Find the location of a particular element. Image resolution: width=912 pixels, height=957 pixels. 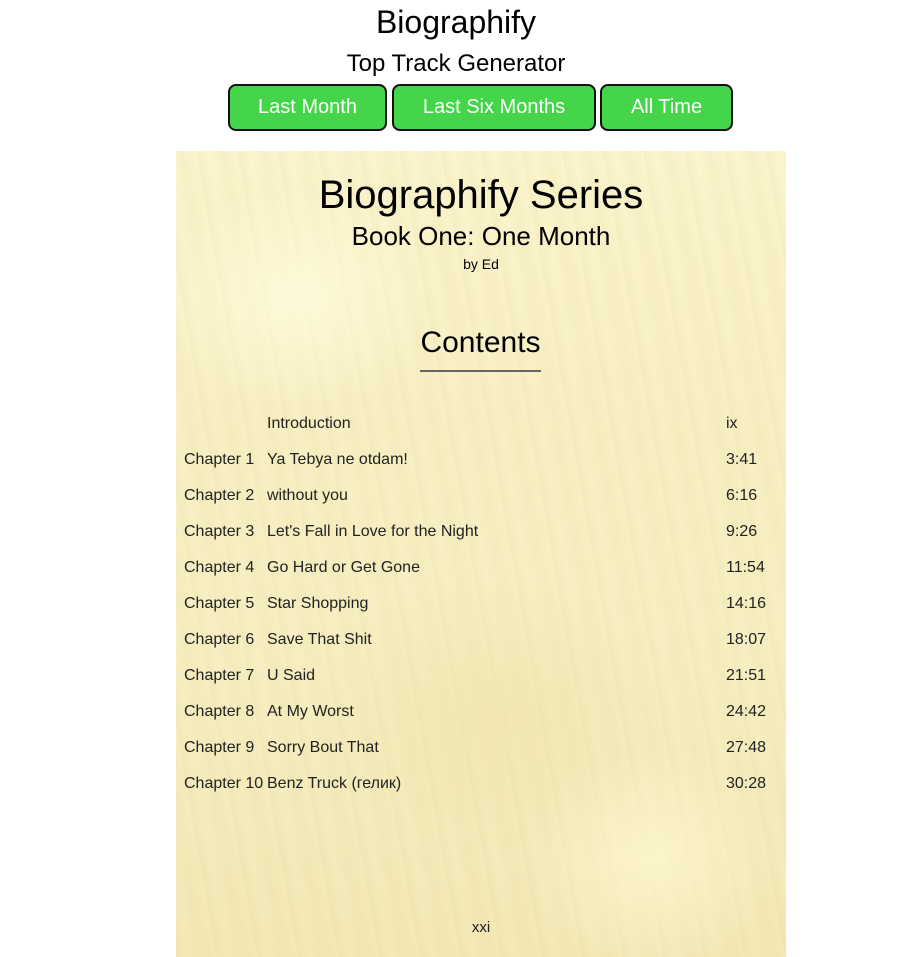

toc-chapter-label: Chapter 4 is located at coordinates (219, 567).